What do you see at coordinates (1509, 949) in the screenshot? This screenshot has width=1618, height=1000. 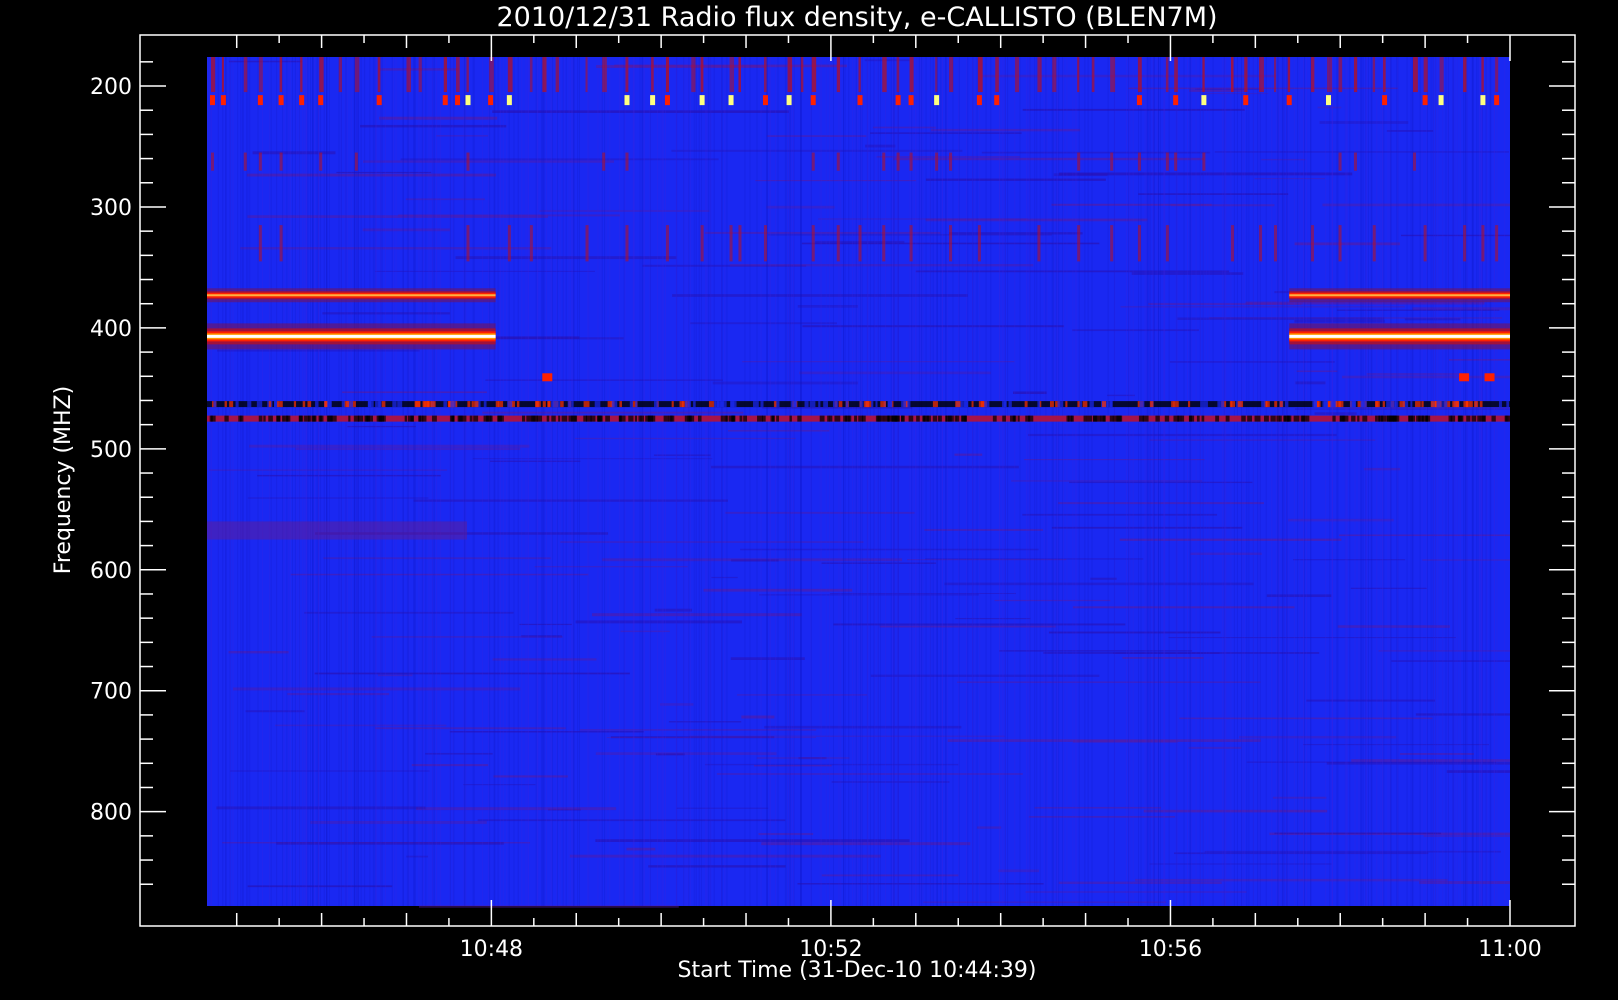 I see `x-tick-label: 11:00` at bounding box center [1509, 949].